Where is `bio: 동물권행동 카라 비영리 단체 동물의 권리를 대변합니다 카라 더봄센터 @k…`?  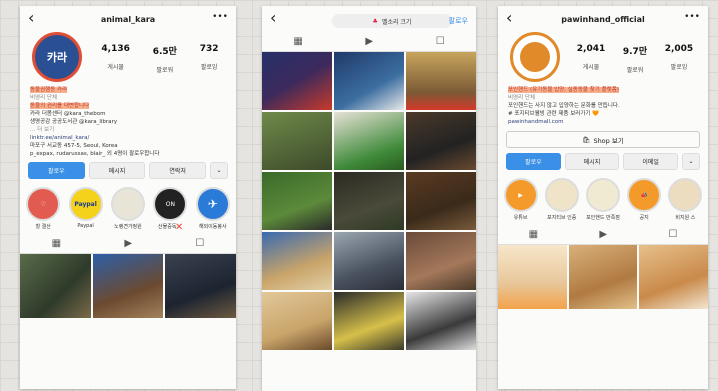
bio: 동물권행동 카라 비영리 단체 동물의 권리를 대변합니다 카라 더봄센터 @k… is located at coordinates (128, 122).